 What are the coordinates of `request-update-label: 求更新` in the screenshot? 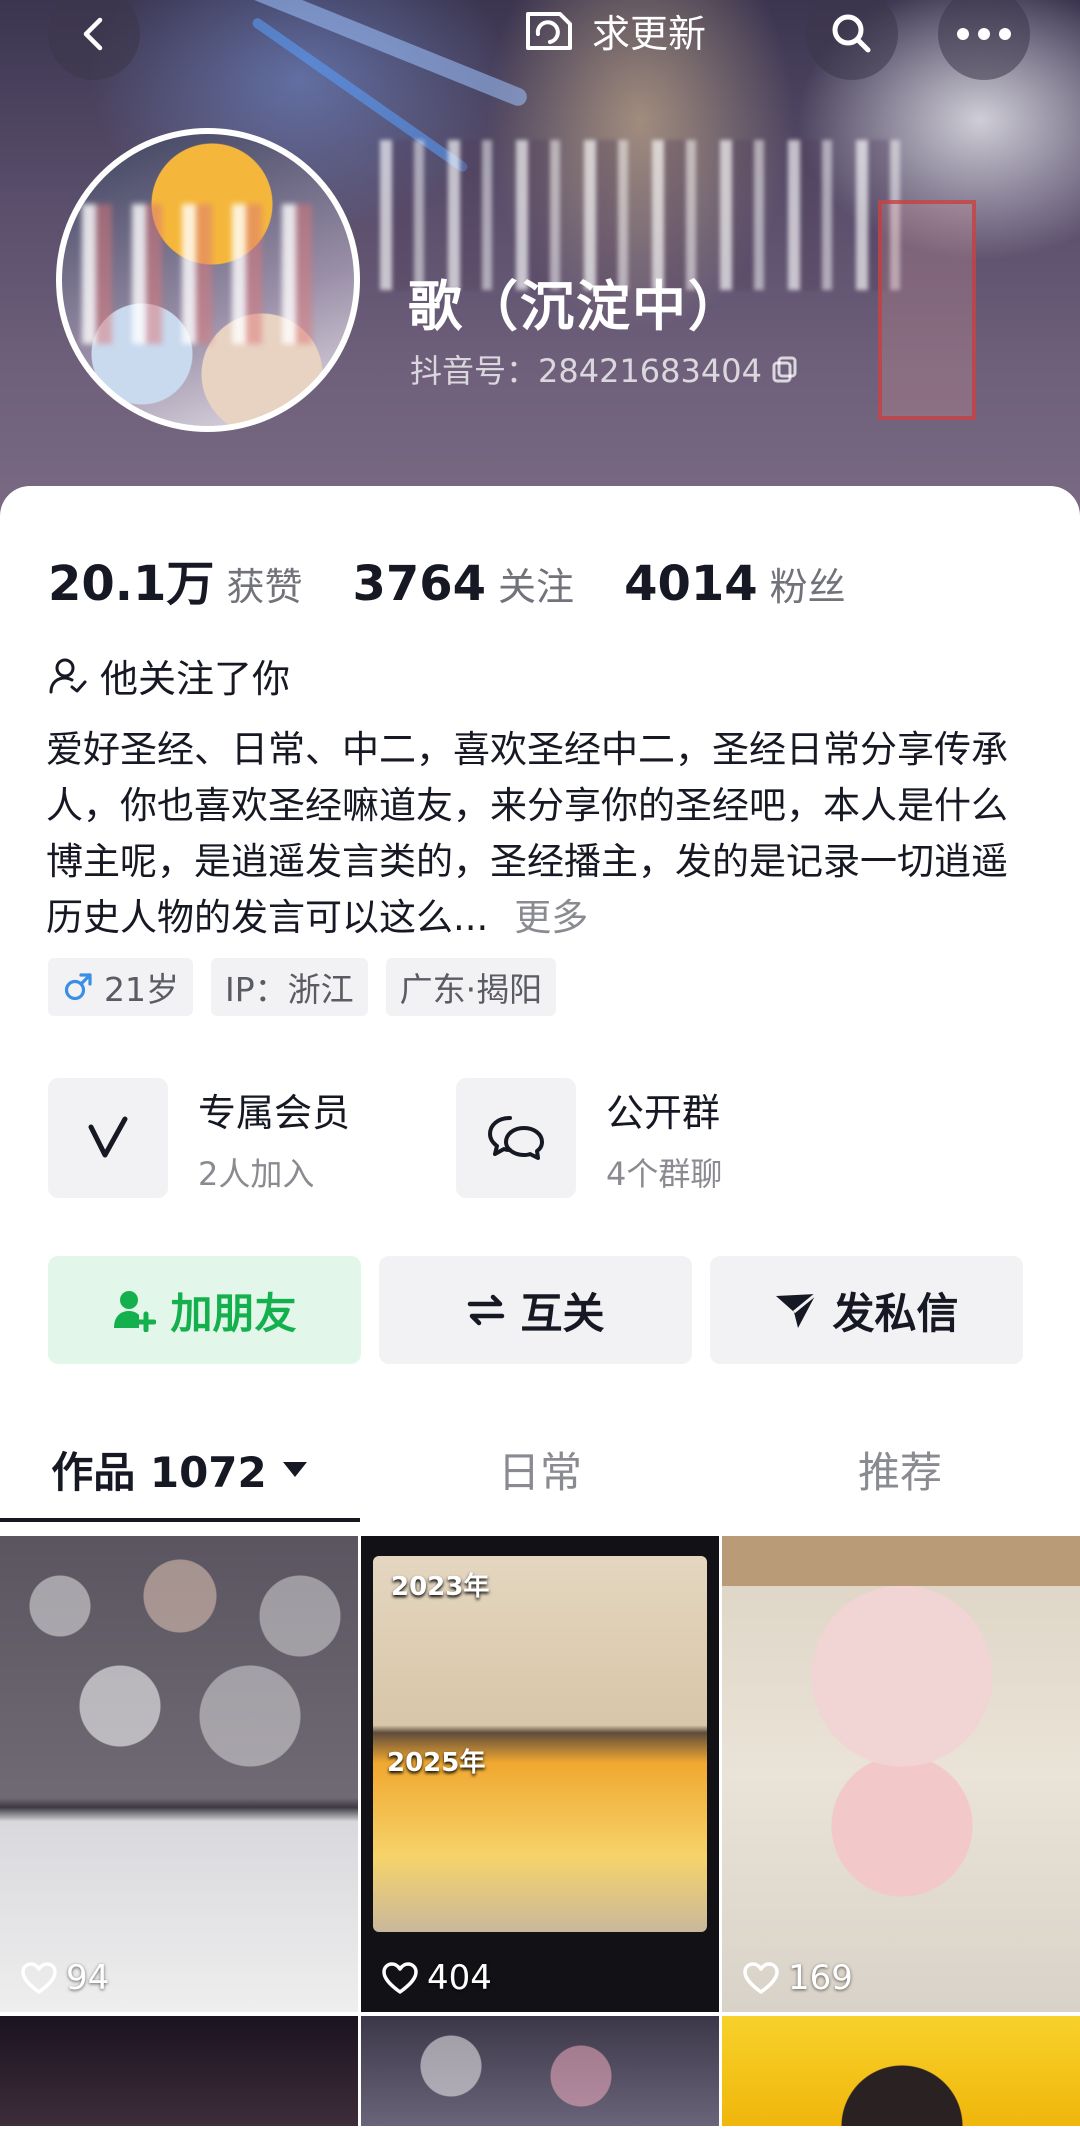 It's located at (649, 33).